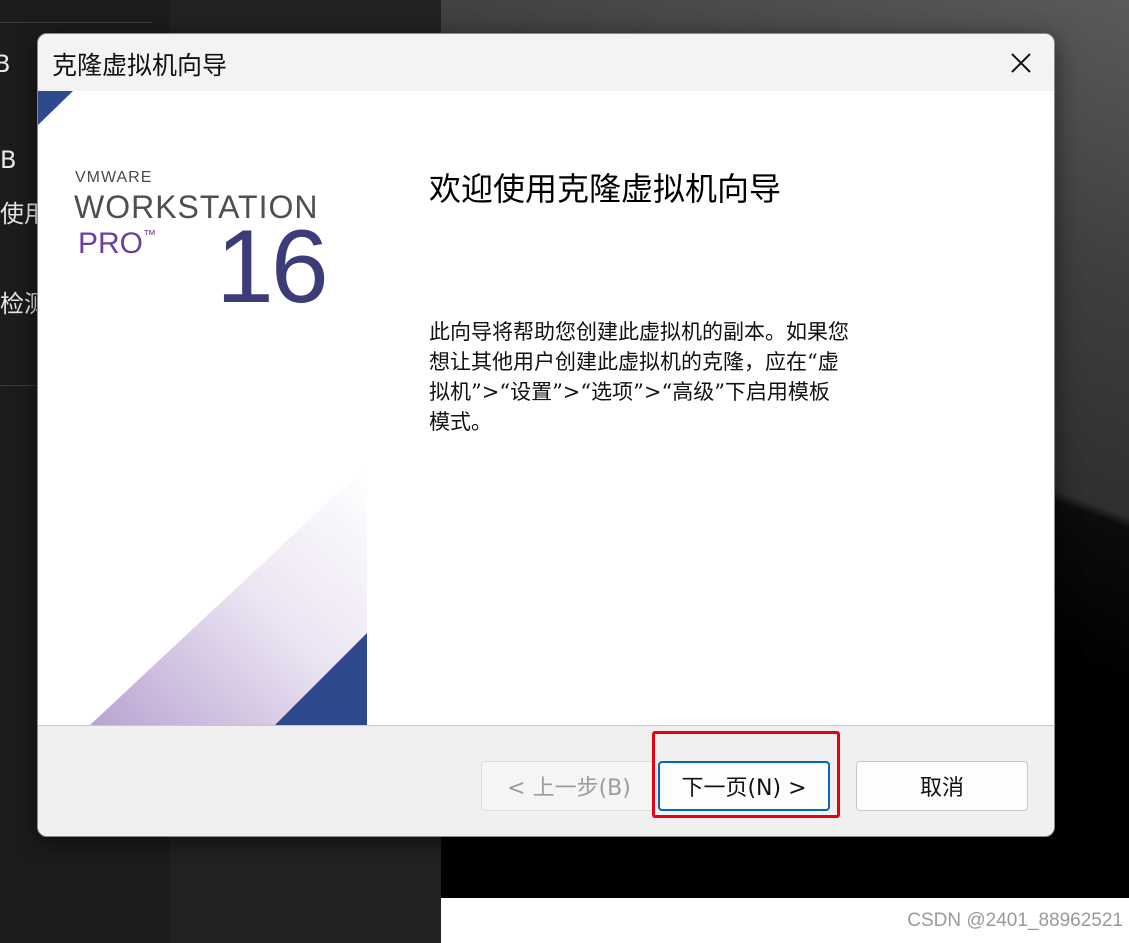  I want to click on dialog-footer: < 上一步(B) 下一页(N) > 取消, so click(546, 780).